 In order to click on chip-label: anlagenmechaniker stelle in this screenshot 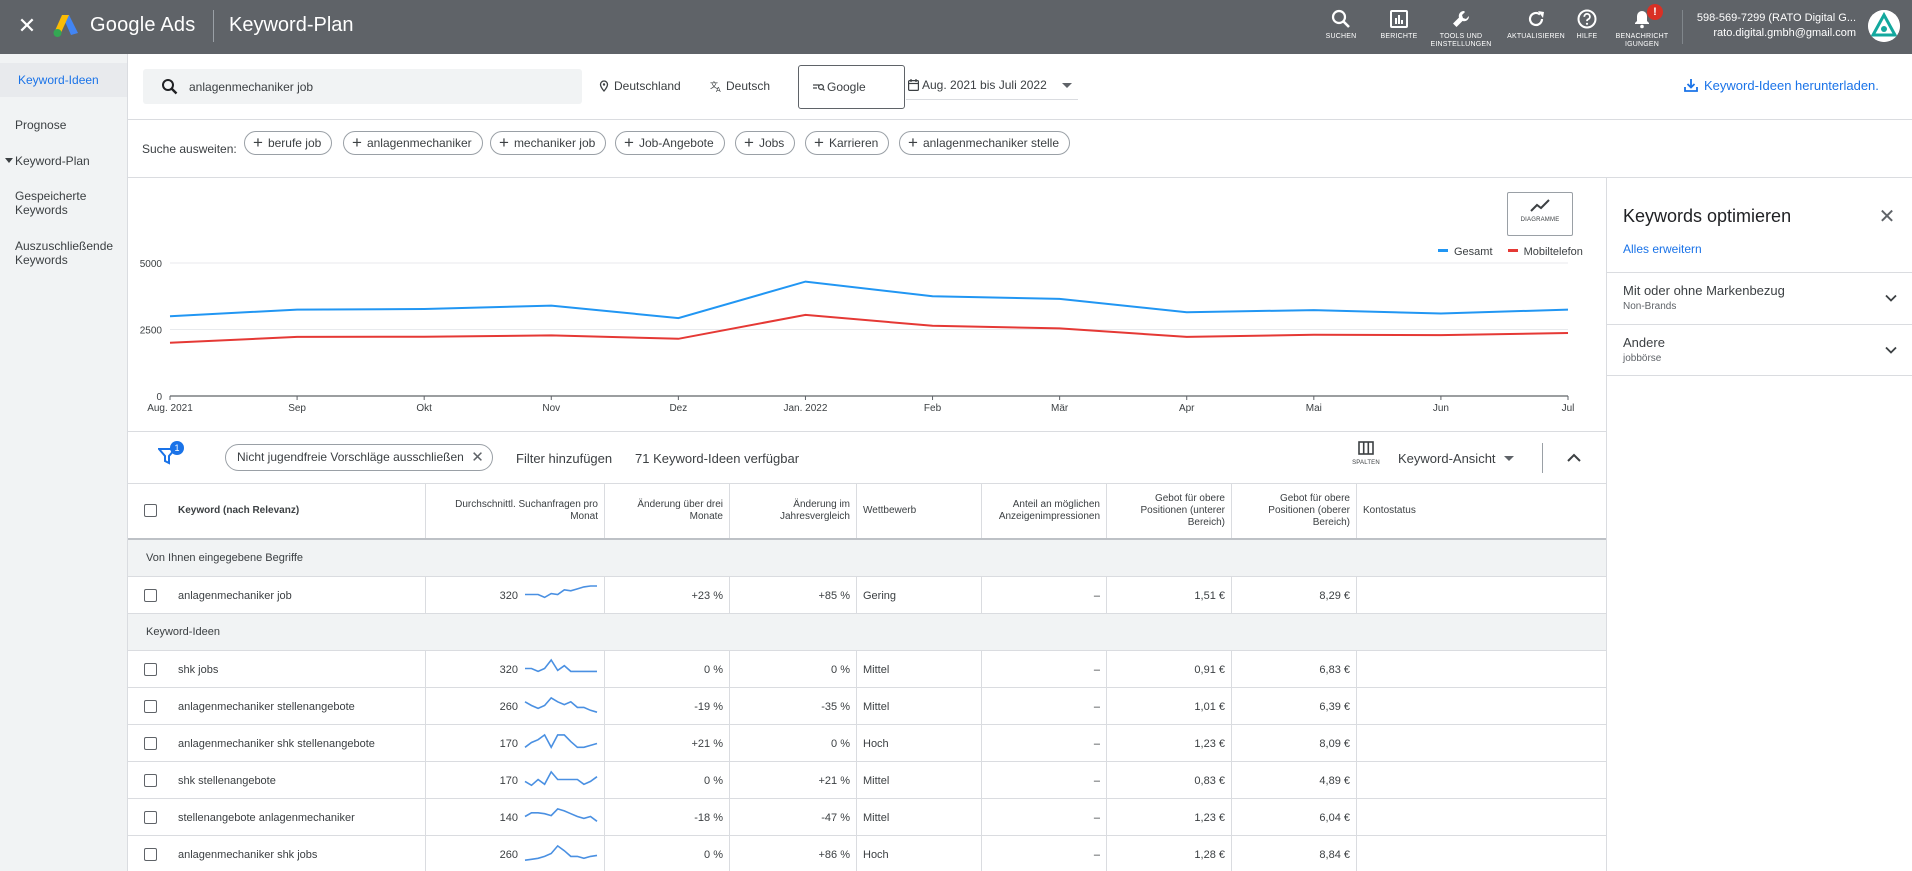, I will do `click(991, 143)`.